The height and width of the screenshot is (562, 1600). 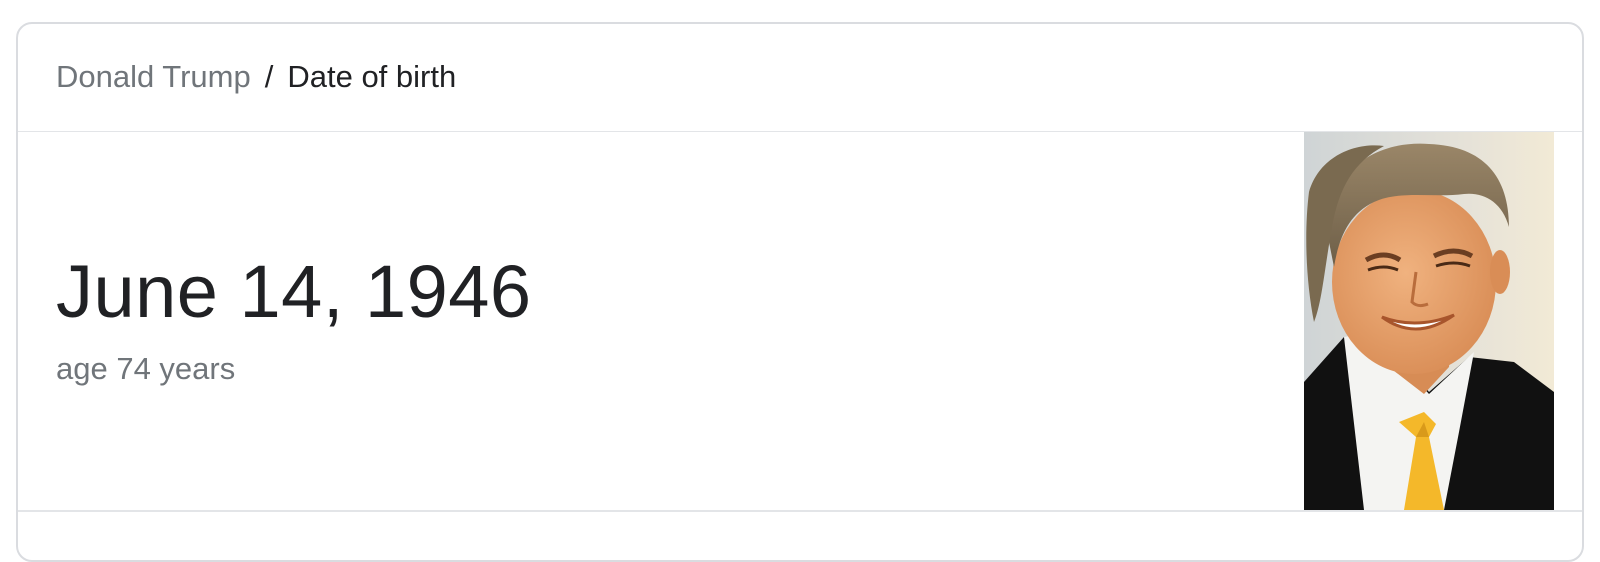 I want to click on portrait-photo, so click(x=1429, y=321).